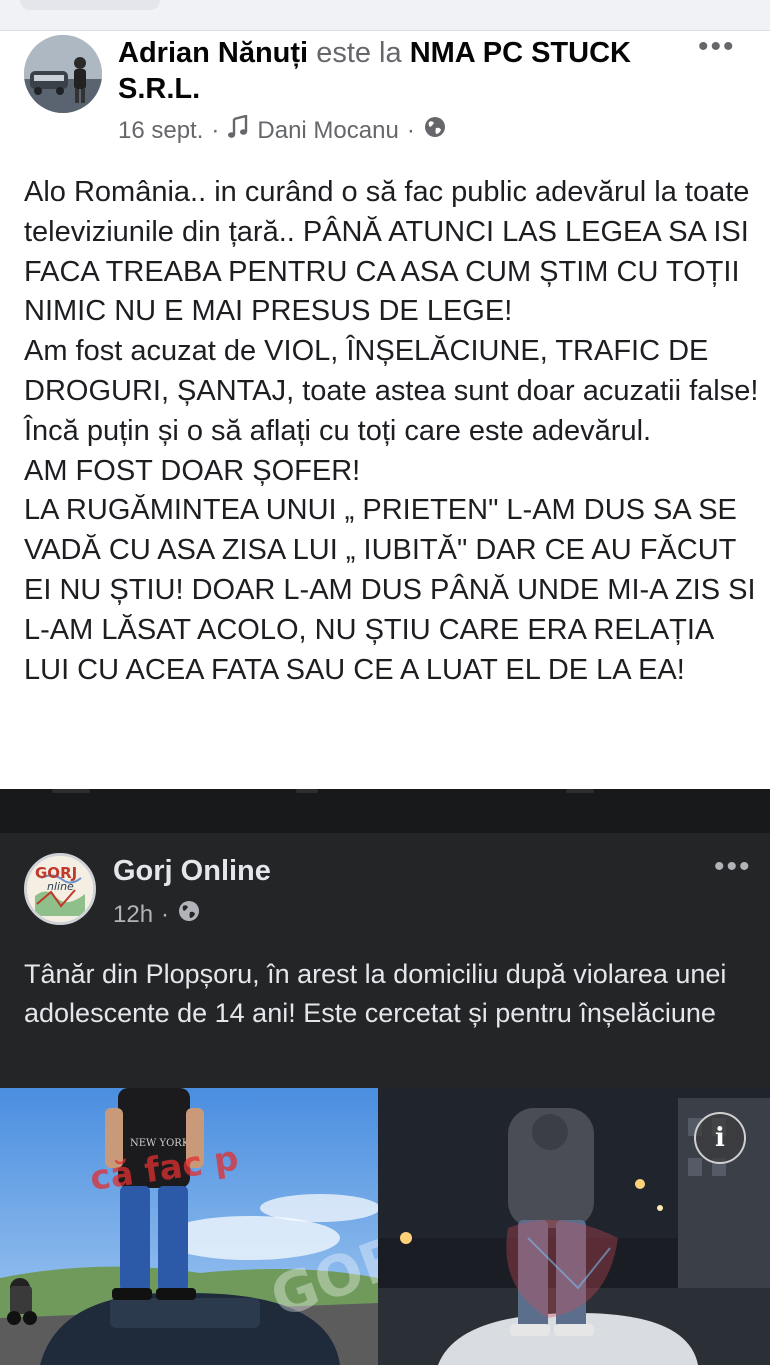 The height and width of the screenshot is (1365, 770). I want to click on music-artist: Dani Mocanu, so click(327, 131).